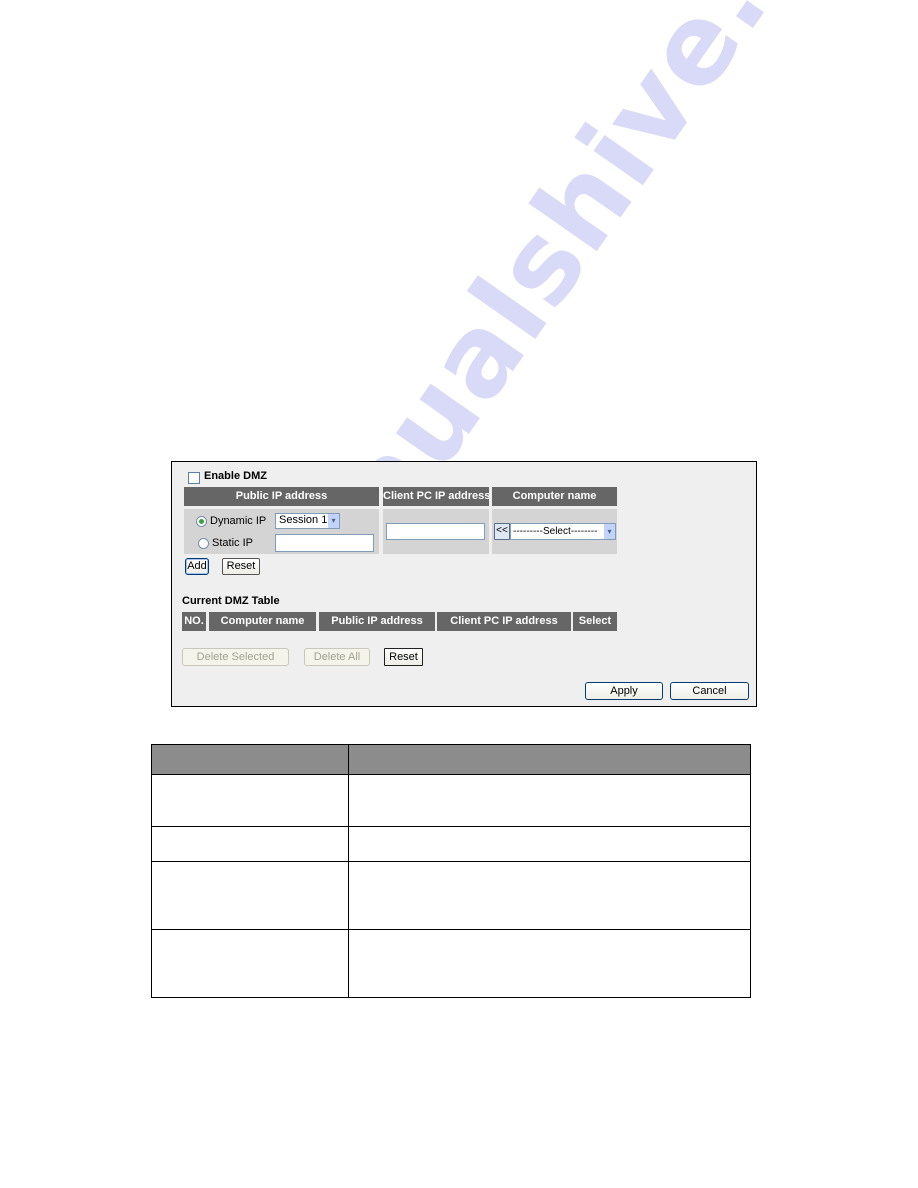  What do you see at coordinates (436, 496) in the screenshot?
I see `header-client-pc-ip: Client PC IP address` at bounding box center [436, 496].